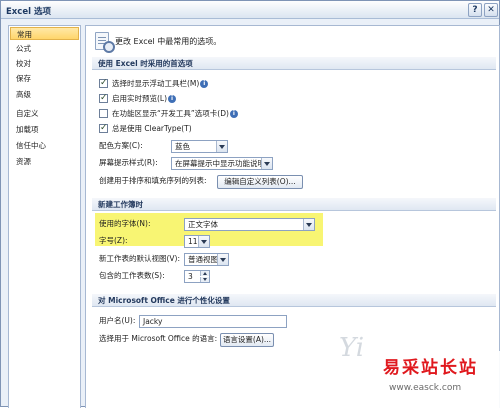 The height and width of the screenshot is (408, 500). What do you see at coordinates (117, 320) in the screenshot?
I see `username-label: 用户名(U):` at bounding box center [117, 320].